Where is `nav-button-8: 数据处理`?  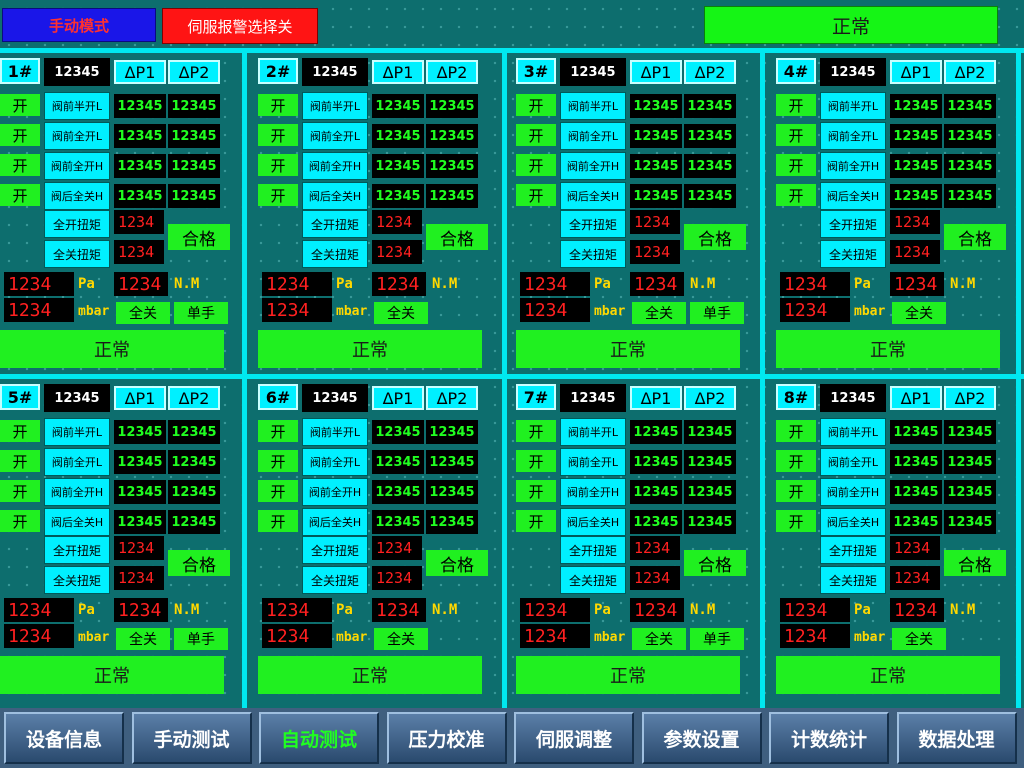 nav-button-8: 数据处理 is located at coordinates (956, 738).